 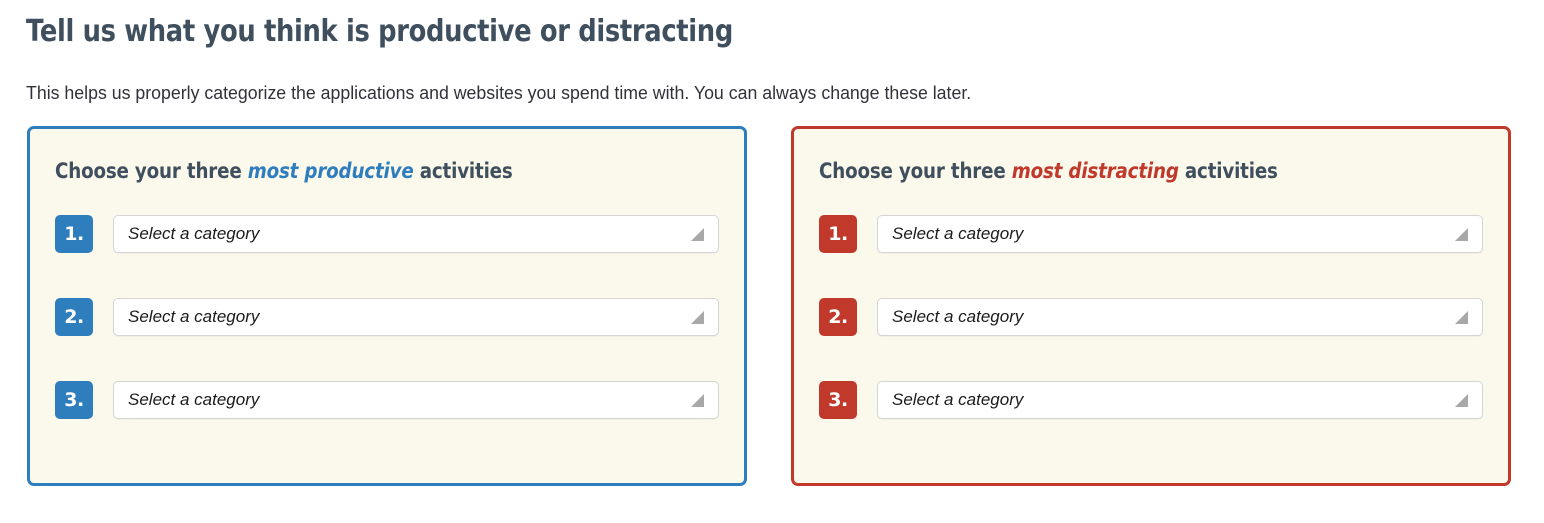 What do you see at coordinates (1095, 171) in the screenshot?
I see `panel-heading-emphasis: most distracting` at bounding box center [1095, 171].